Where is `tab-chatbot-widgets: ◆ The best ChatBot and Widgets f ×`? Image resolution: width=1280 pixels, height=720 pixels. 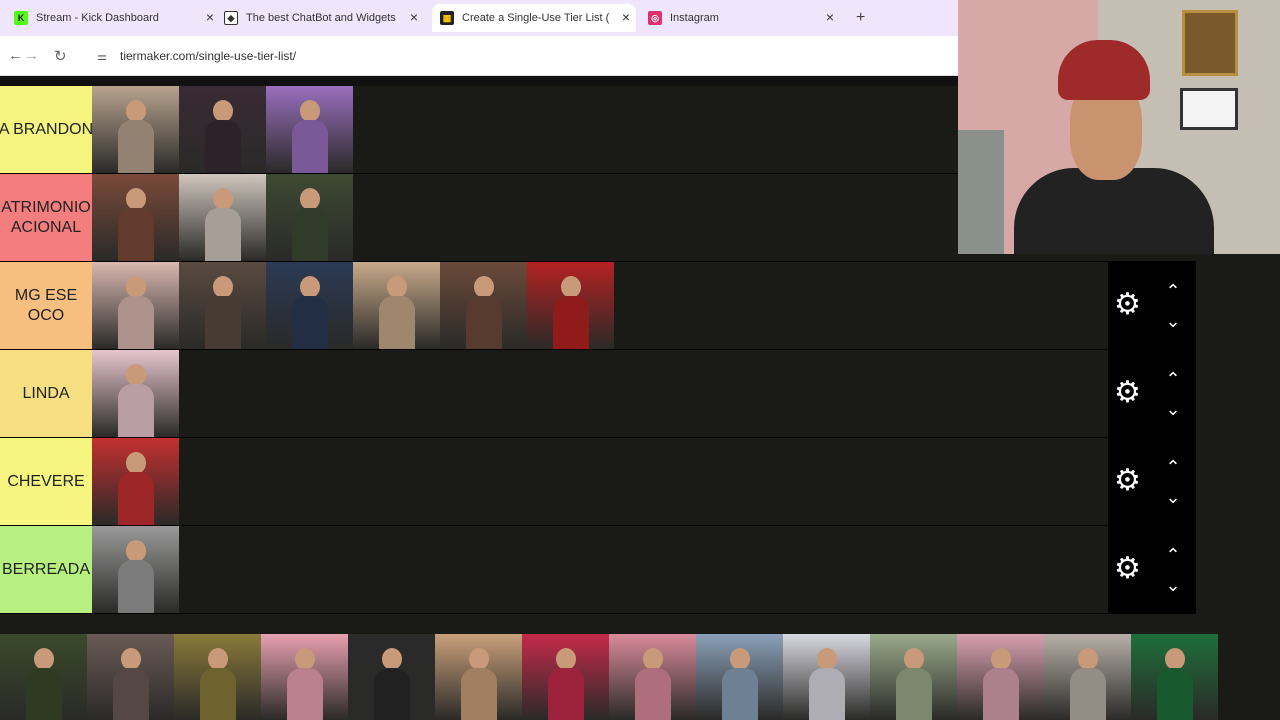 tab-chatbot-widgets: ◆ The best ChatBot and Widgets f × is located at coordinates (324, 18).